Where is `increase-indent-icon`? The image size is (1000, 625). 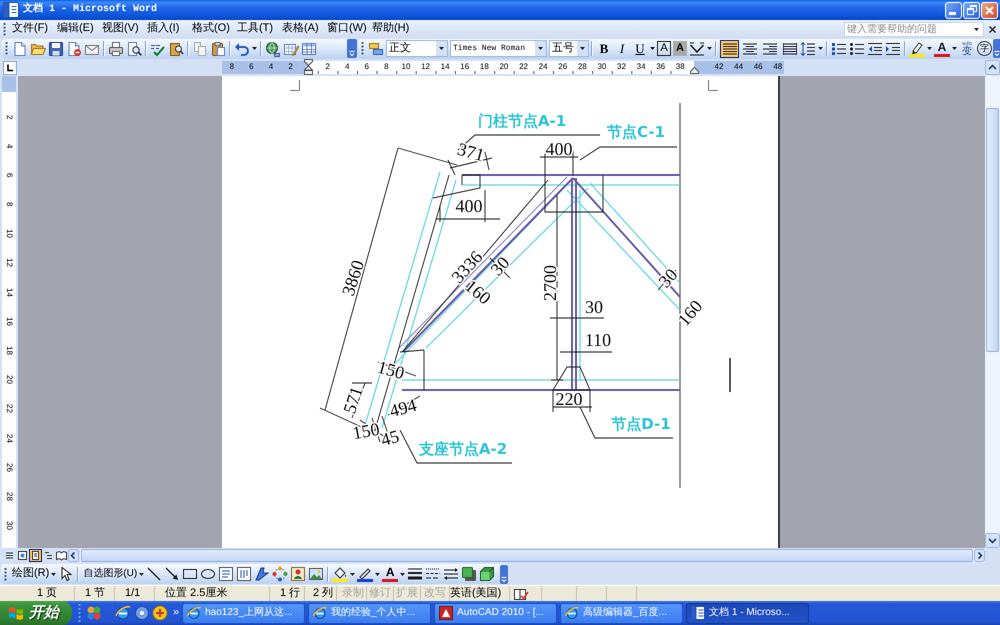 increase-indent-icon is located at coordinates (893, 48).